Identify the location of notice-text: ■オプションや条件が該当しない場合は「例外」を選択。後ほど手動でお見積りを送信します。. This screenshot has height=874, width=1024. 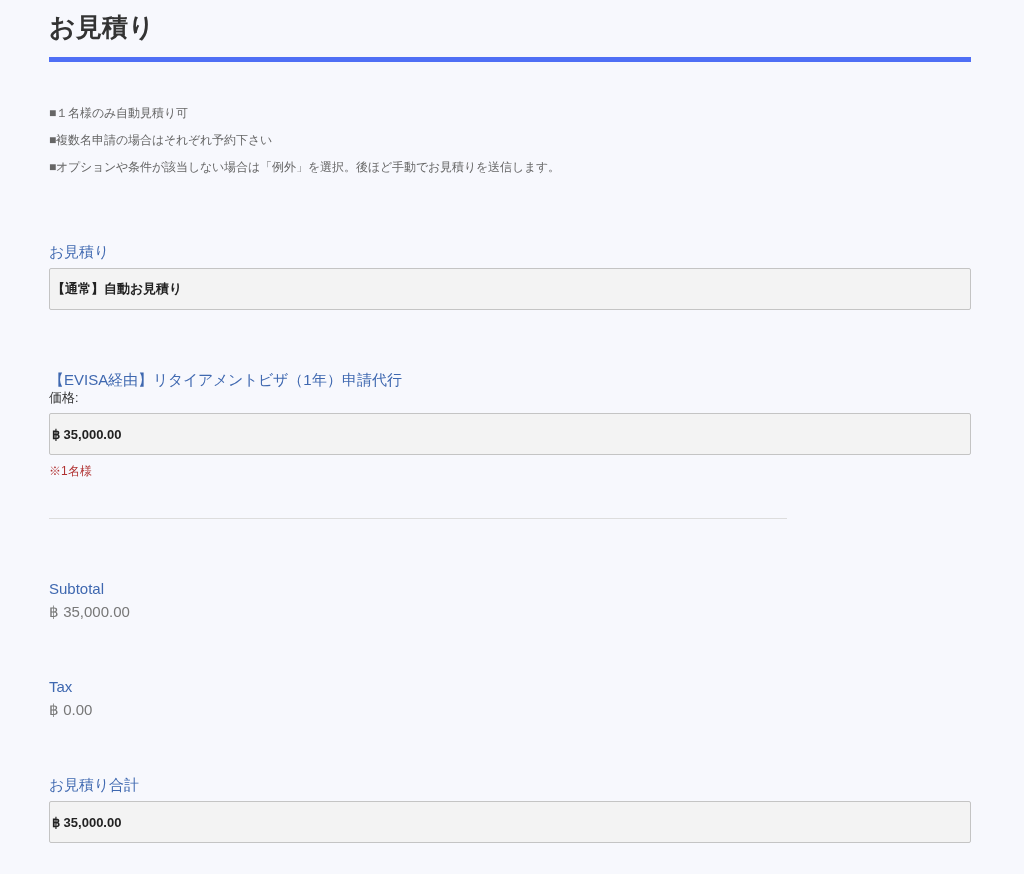
(305, 167).